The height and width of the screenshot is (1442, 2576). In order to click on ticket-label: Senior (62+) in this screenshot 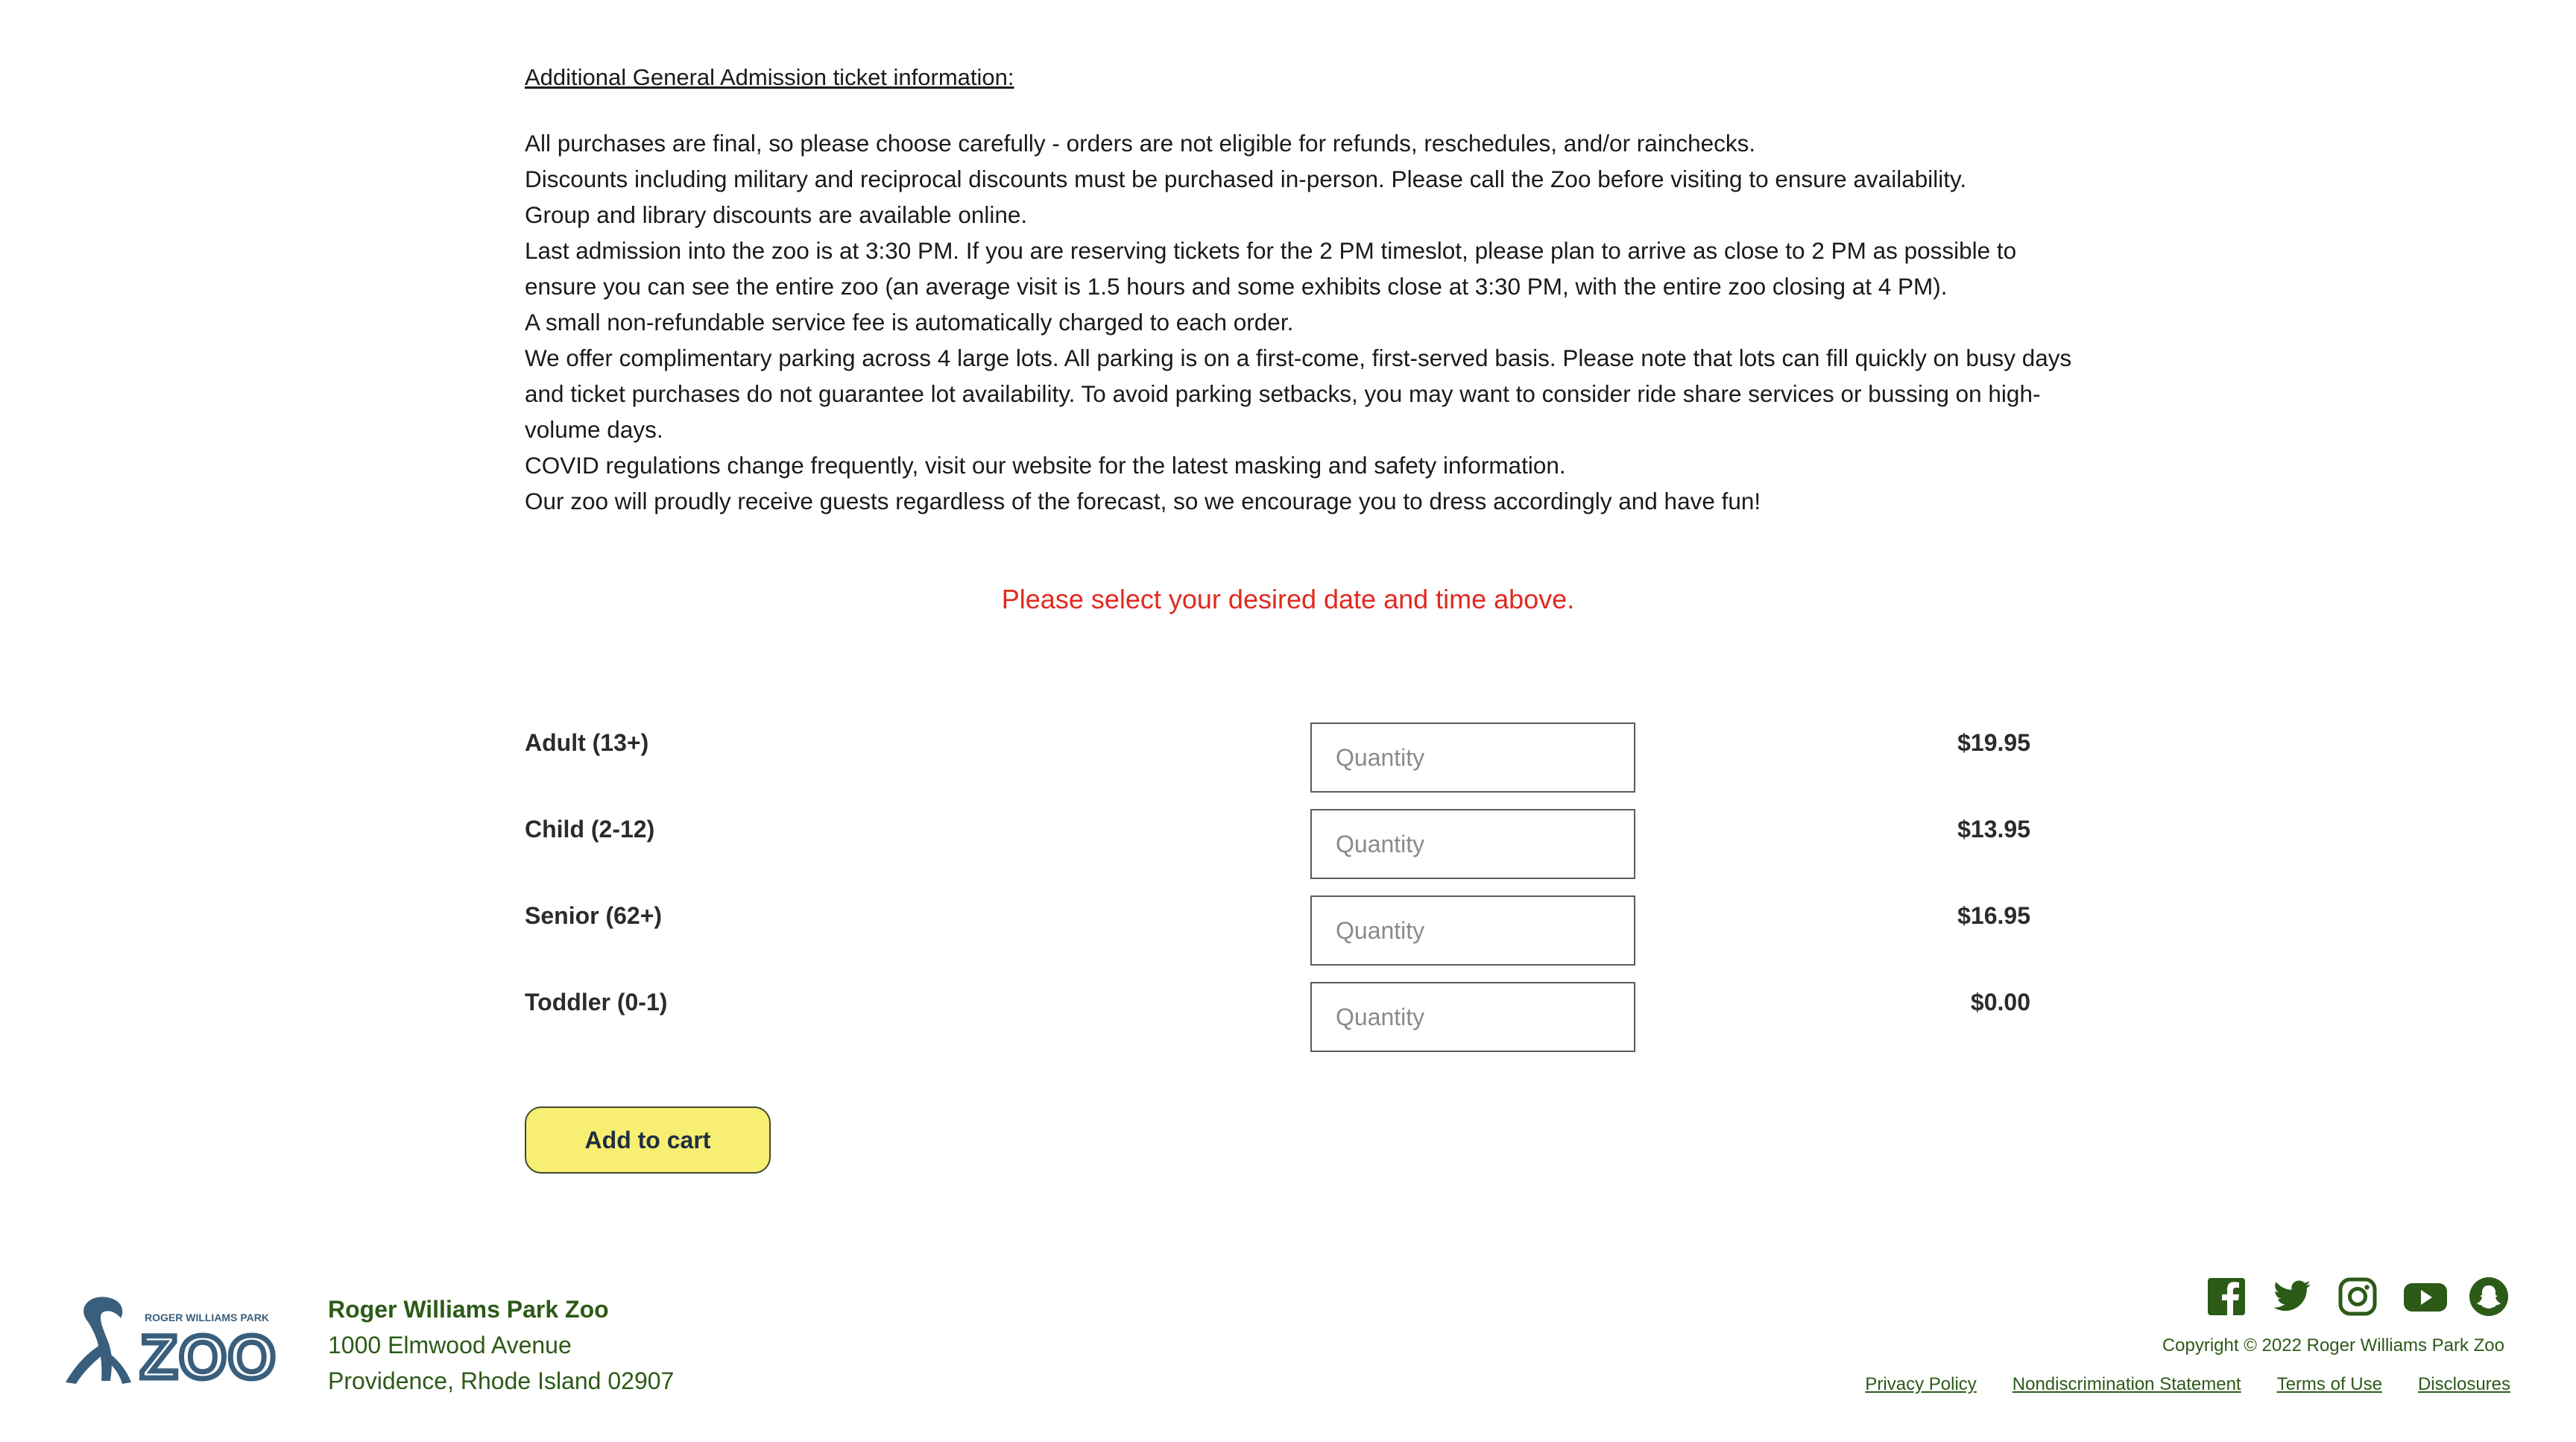, I will do `click(594, 915)`.